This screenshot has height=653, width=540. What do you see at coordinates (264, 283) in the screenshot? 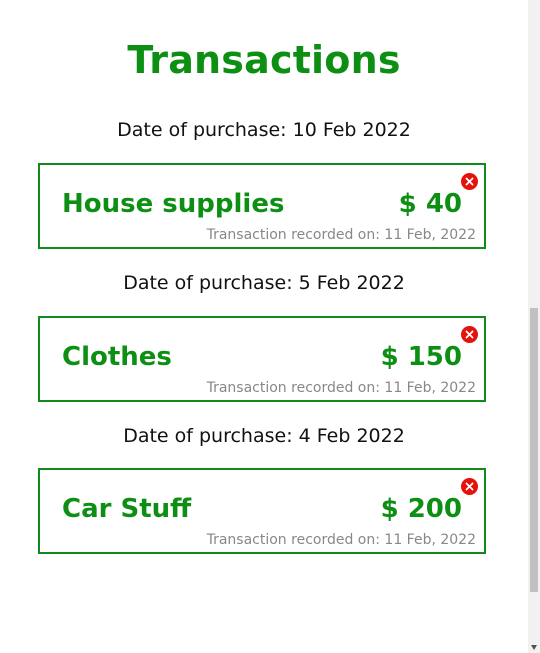
I see `purchase-date-label: Date of purchase: 5 Feb 2022` at bounding box center [264, 283].